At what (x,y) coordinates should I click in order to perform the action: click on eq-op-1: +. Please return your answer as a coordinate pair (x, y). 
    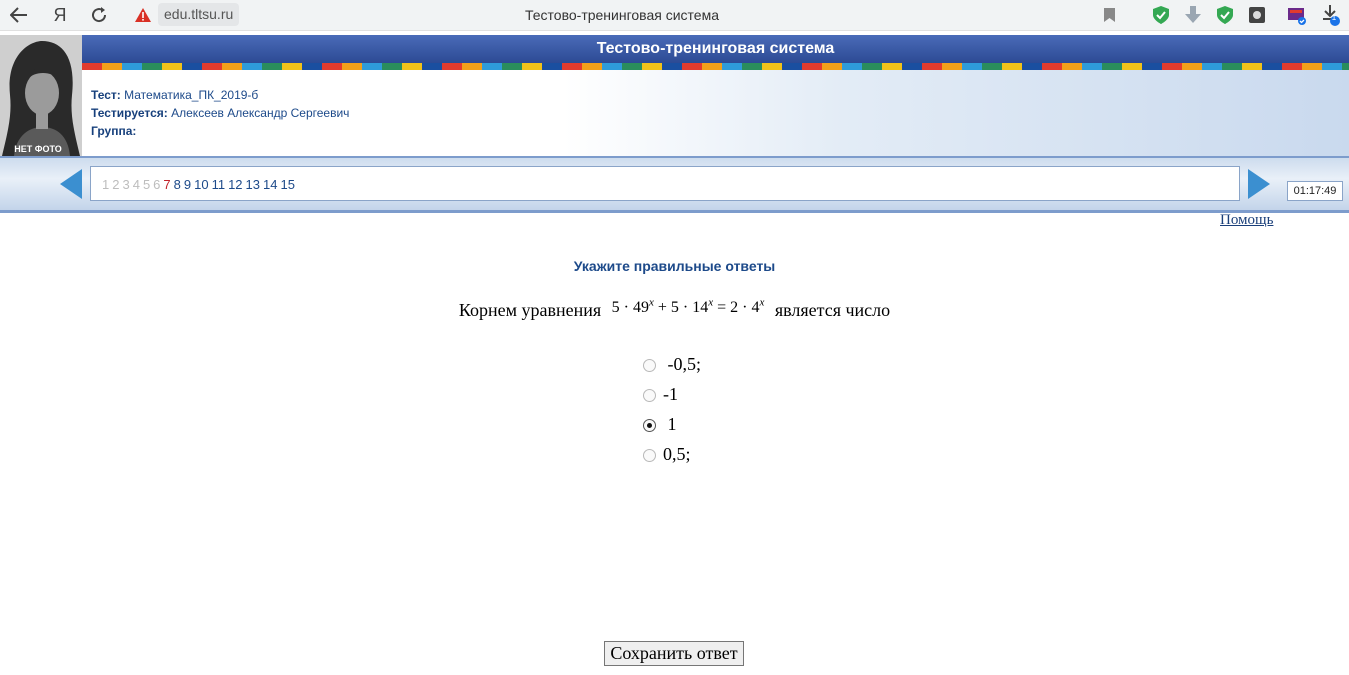
    Looking at the image, I should click on (662, 307).